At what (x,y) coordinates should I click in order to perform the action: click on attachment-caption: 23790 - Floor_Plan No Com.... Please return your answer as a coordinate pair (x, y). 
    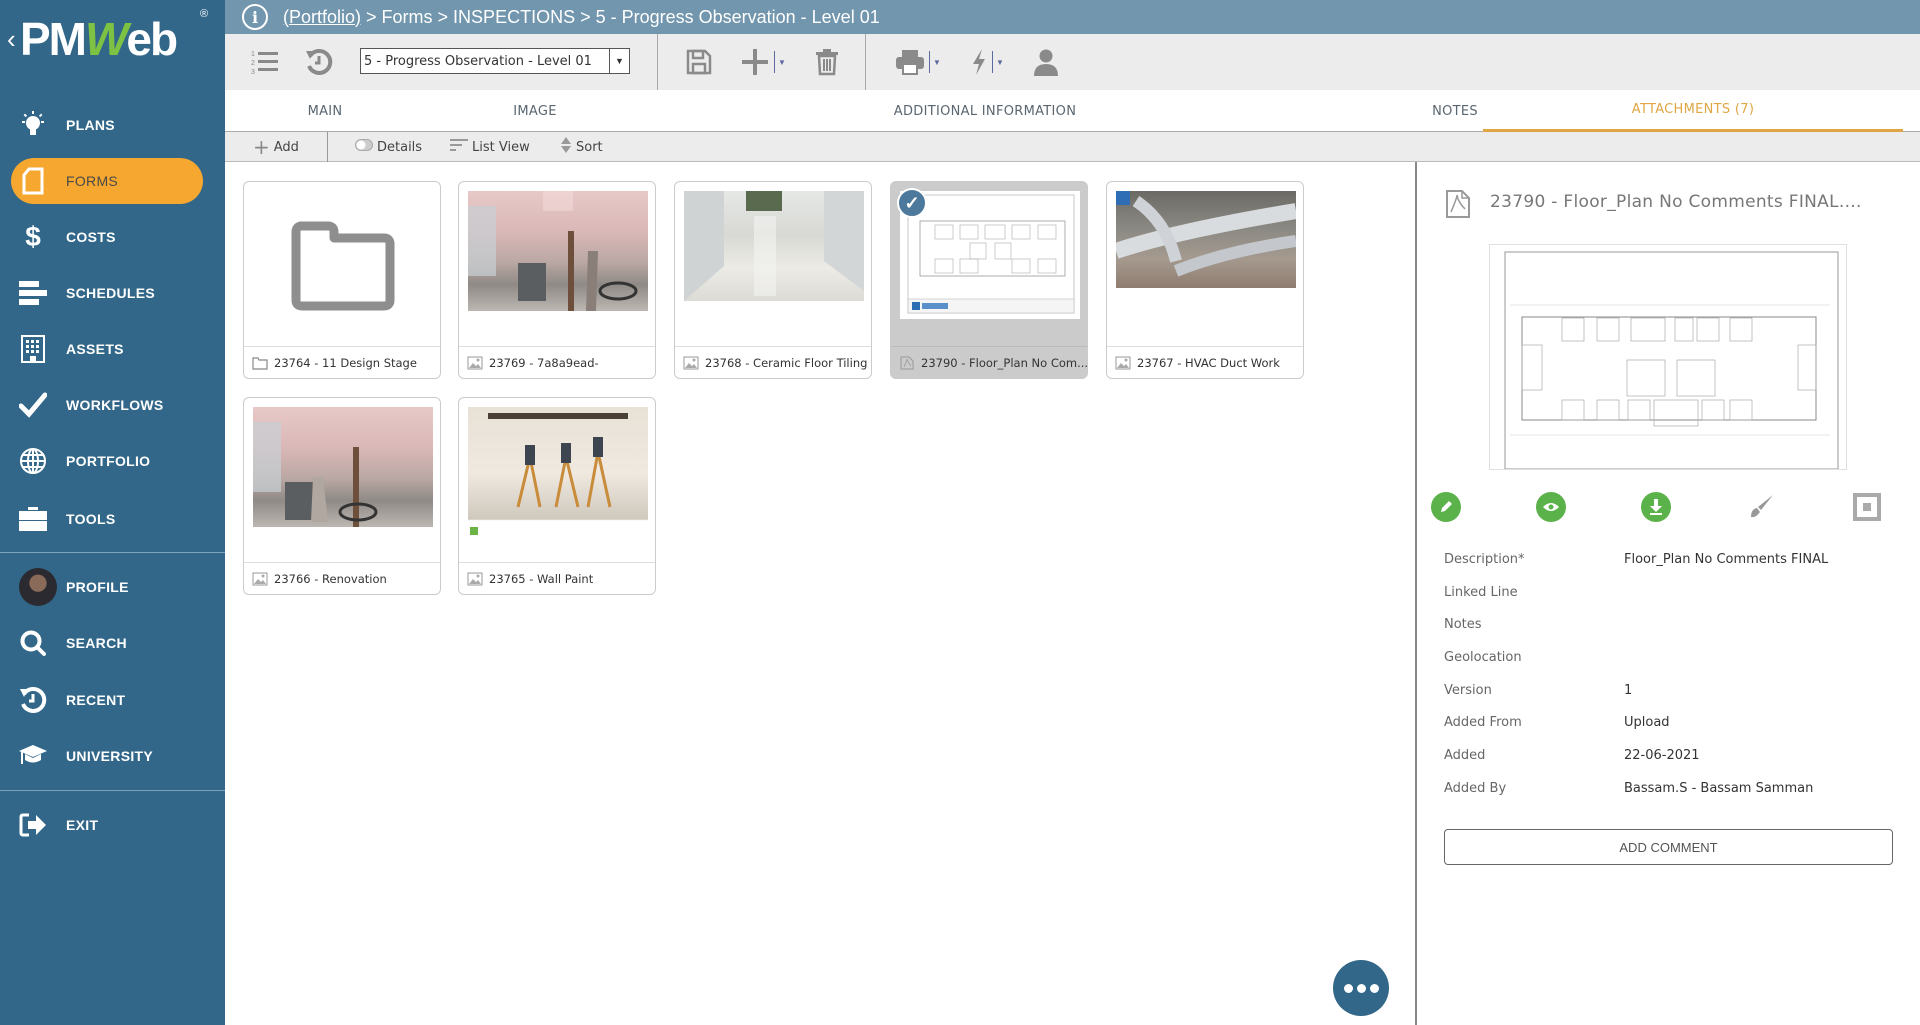
    Looking at the image, I should click on (1004, 362).